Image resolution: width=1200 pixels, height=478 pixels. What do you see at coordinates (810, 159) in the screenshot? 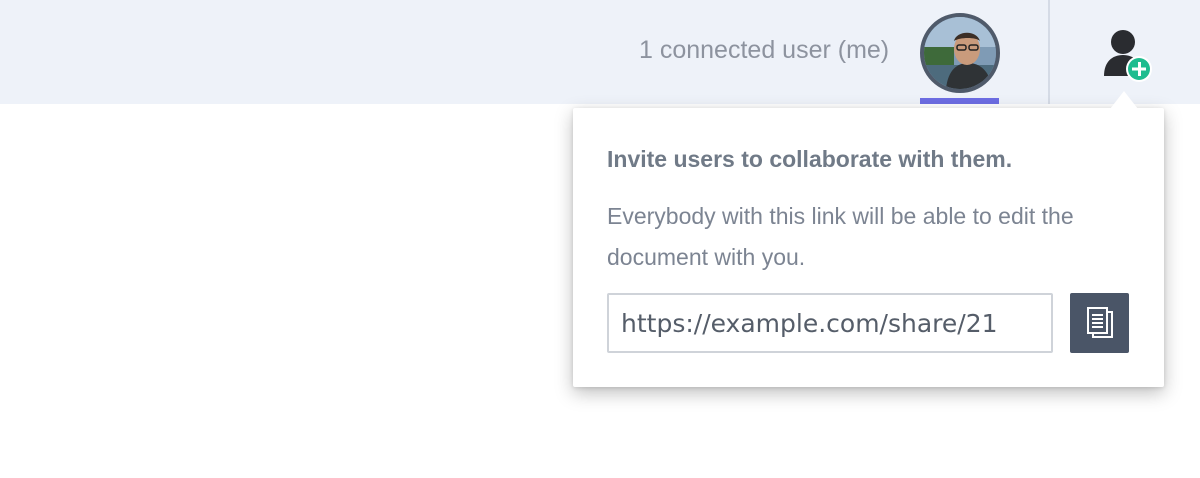
I see `popover-title: Invite users to collaborate with them.` at bounding box center [810, 159].